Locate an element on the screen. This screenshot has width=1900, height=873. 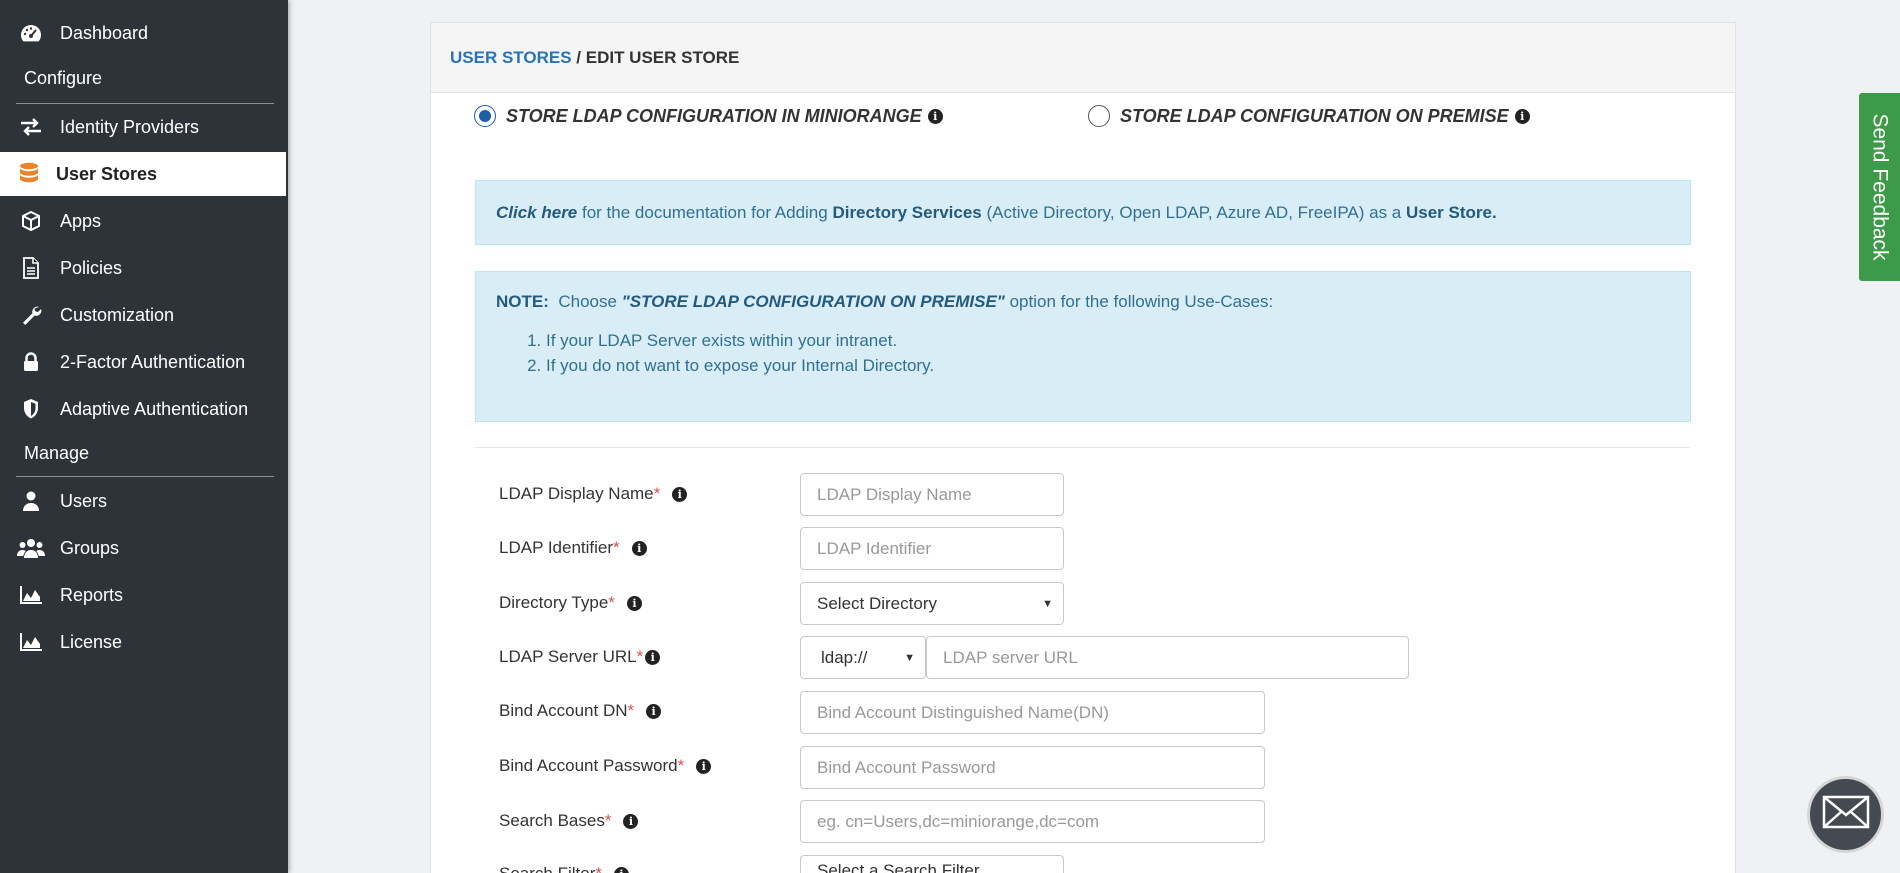
field-label: LDAP Identifier is located at coordinates (556, 547).